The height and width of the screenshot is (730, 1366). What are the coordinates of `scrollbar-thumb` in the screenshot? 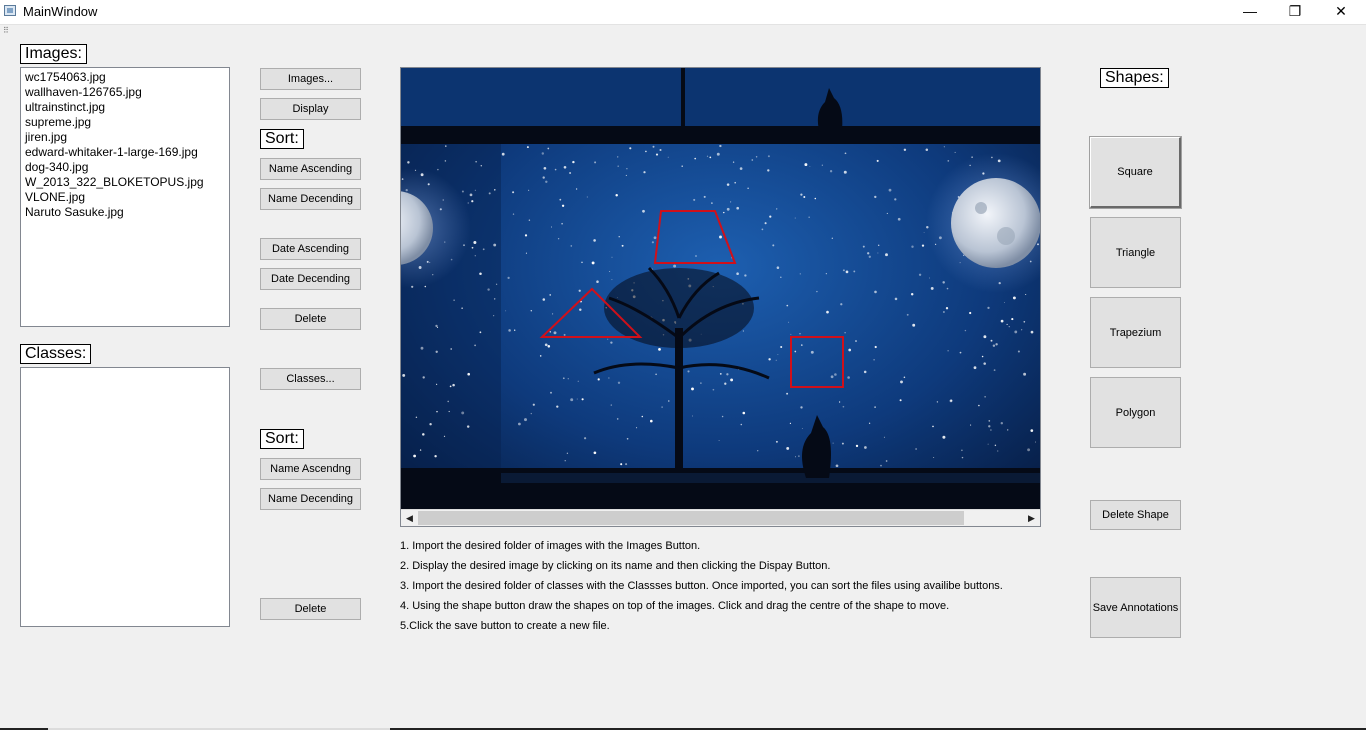 It's located at (691, 518).